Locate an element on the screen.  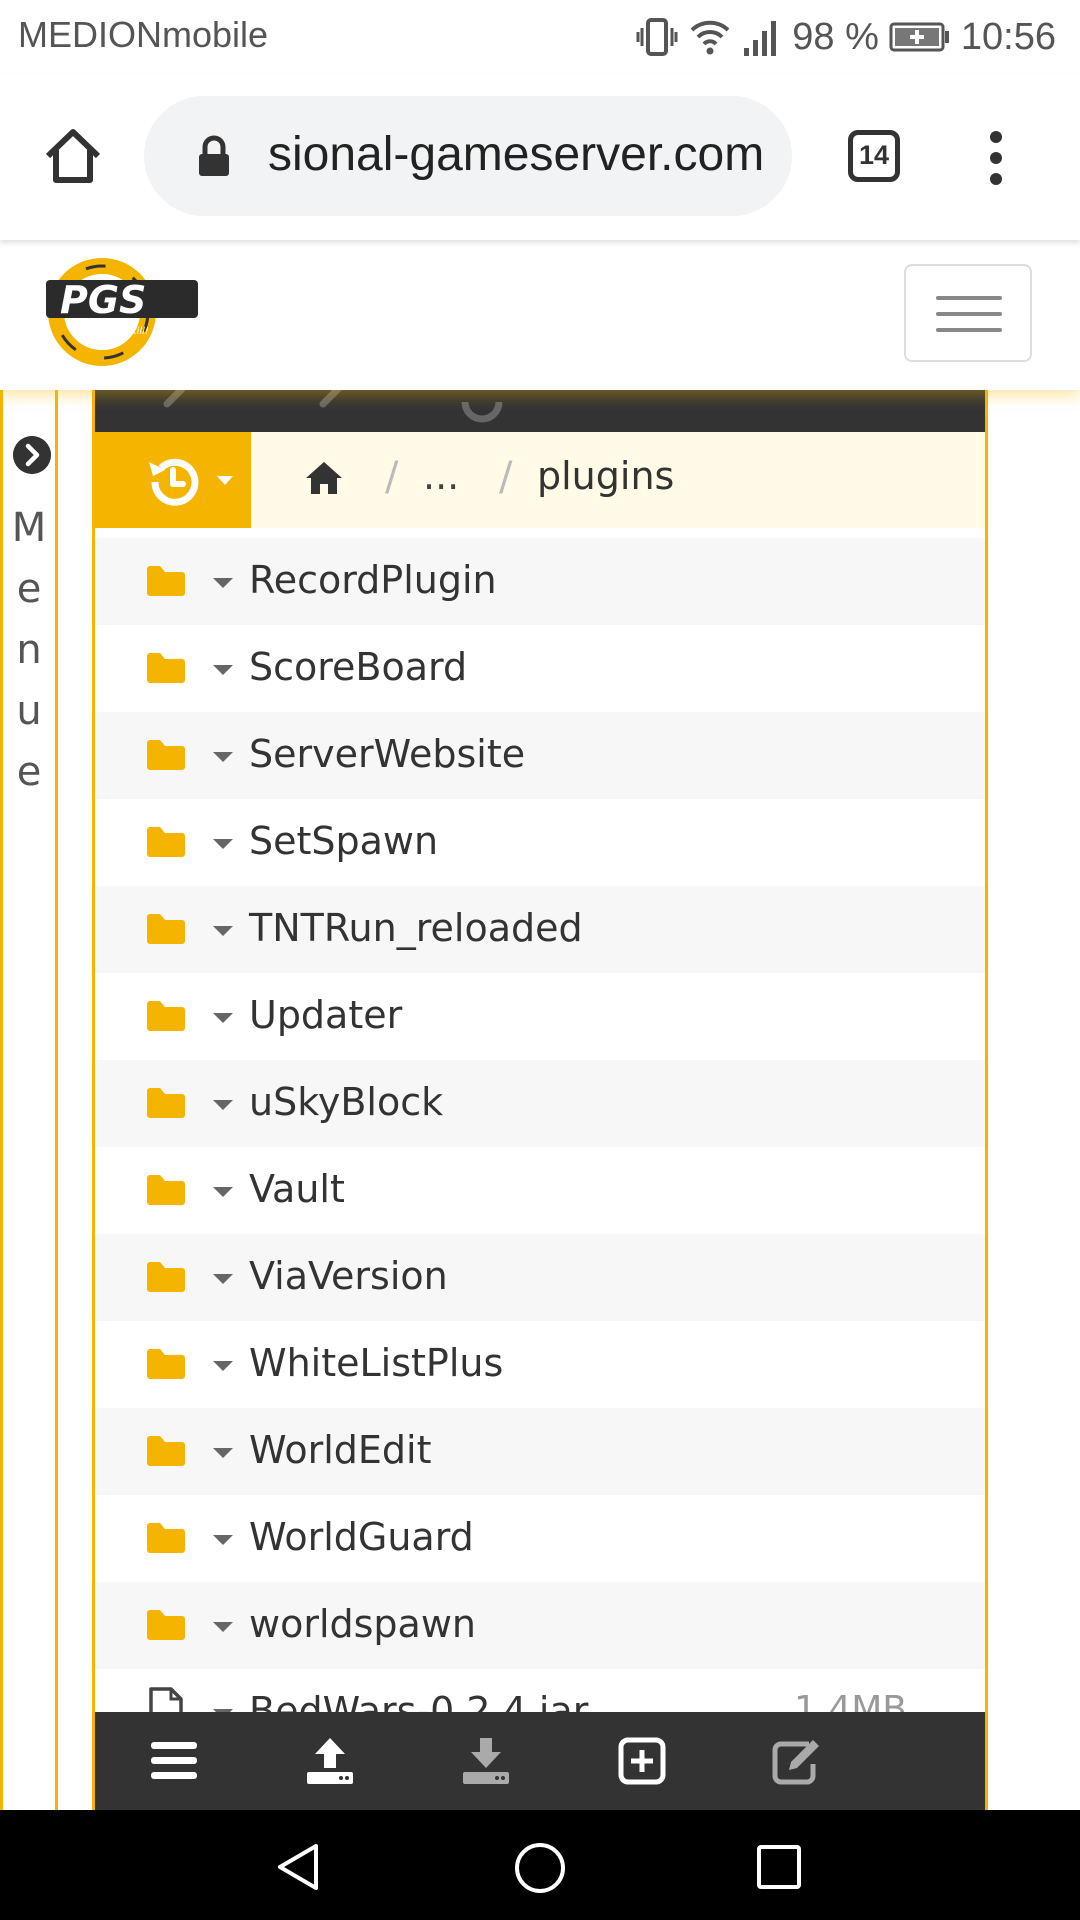
folder-row: uSkyBlock is located at coordinates (540, 1103).